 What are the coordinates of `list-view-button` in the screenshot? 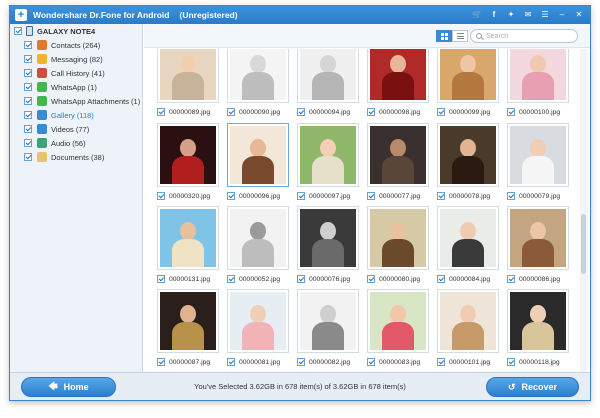 It's located at (460, 36).